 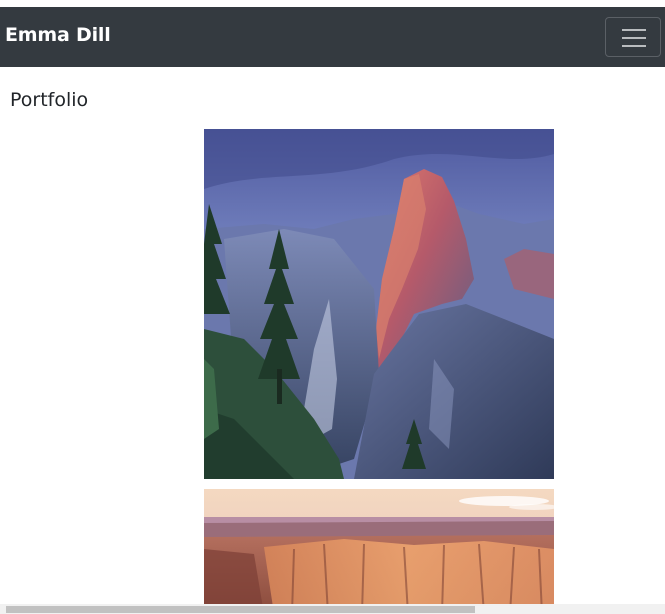 I want to click on page-title: Portfolio, so click(x=49, y=100).